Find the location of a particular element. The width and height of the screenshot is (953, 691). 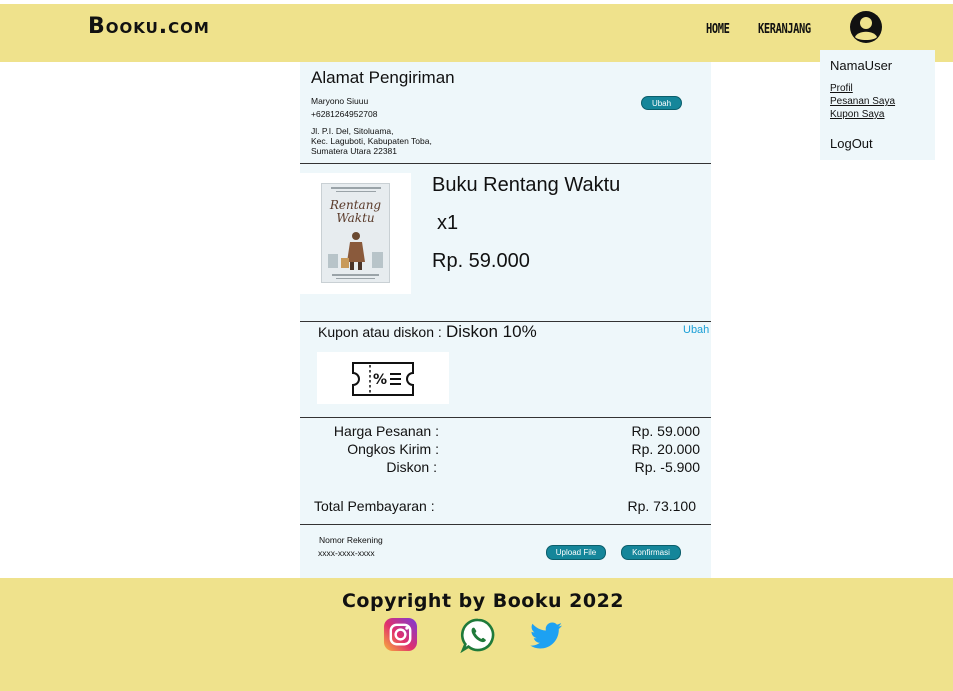

nav-home-link: HOME is located at coordinates (718, 29).